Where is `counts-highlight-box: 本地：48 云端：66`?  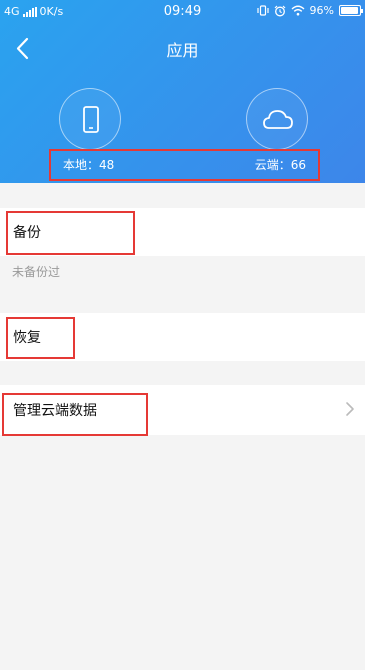 counts-highlight-box: 本地：48 云端：66 is located at coordinates (184, 165).